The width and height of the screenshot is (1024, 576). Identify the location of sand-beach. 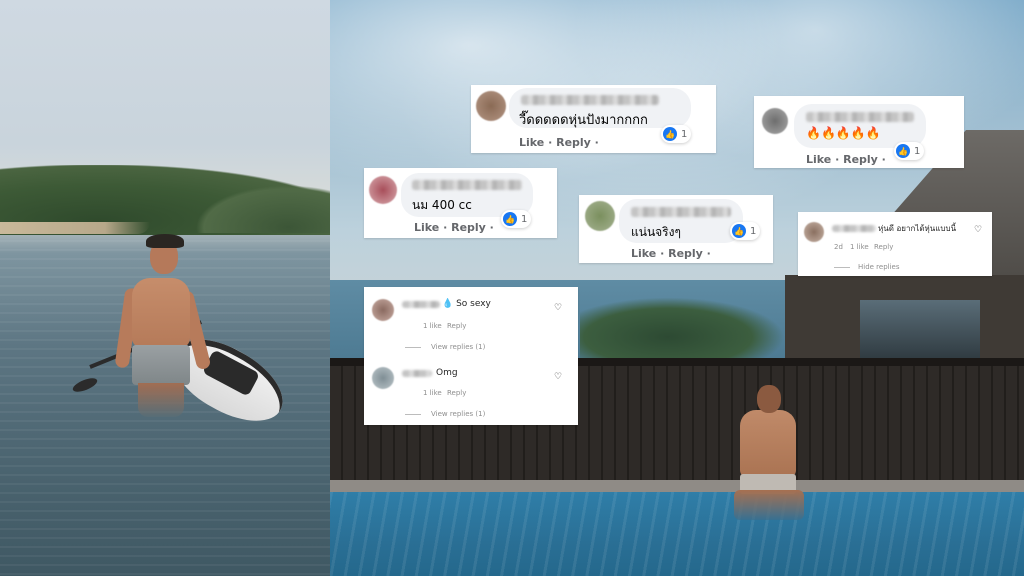
(75, 228).